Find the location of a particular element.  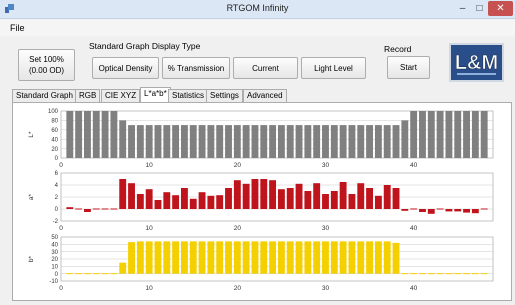

plot-a-ytick-label: 2 is located at coordinates (57, 198).